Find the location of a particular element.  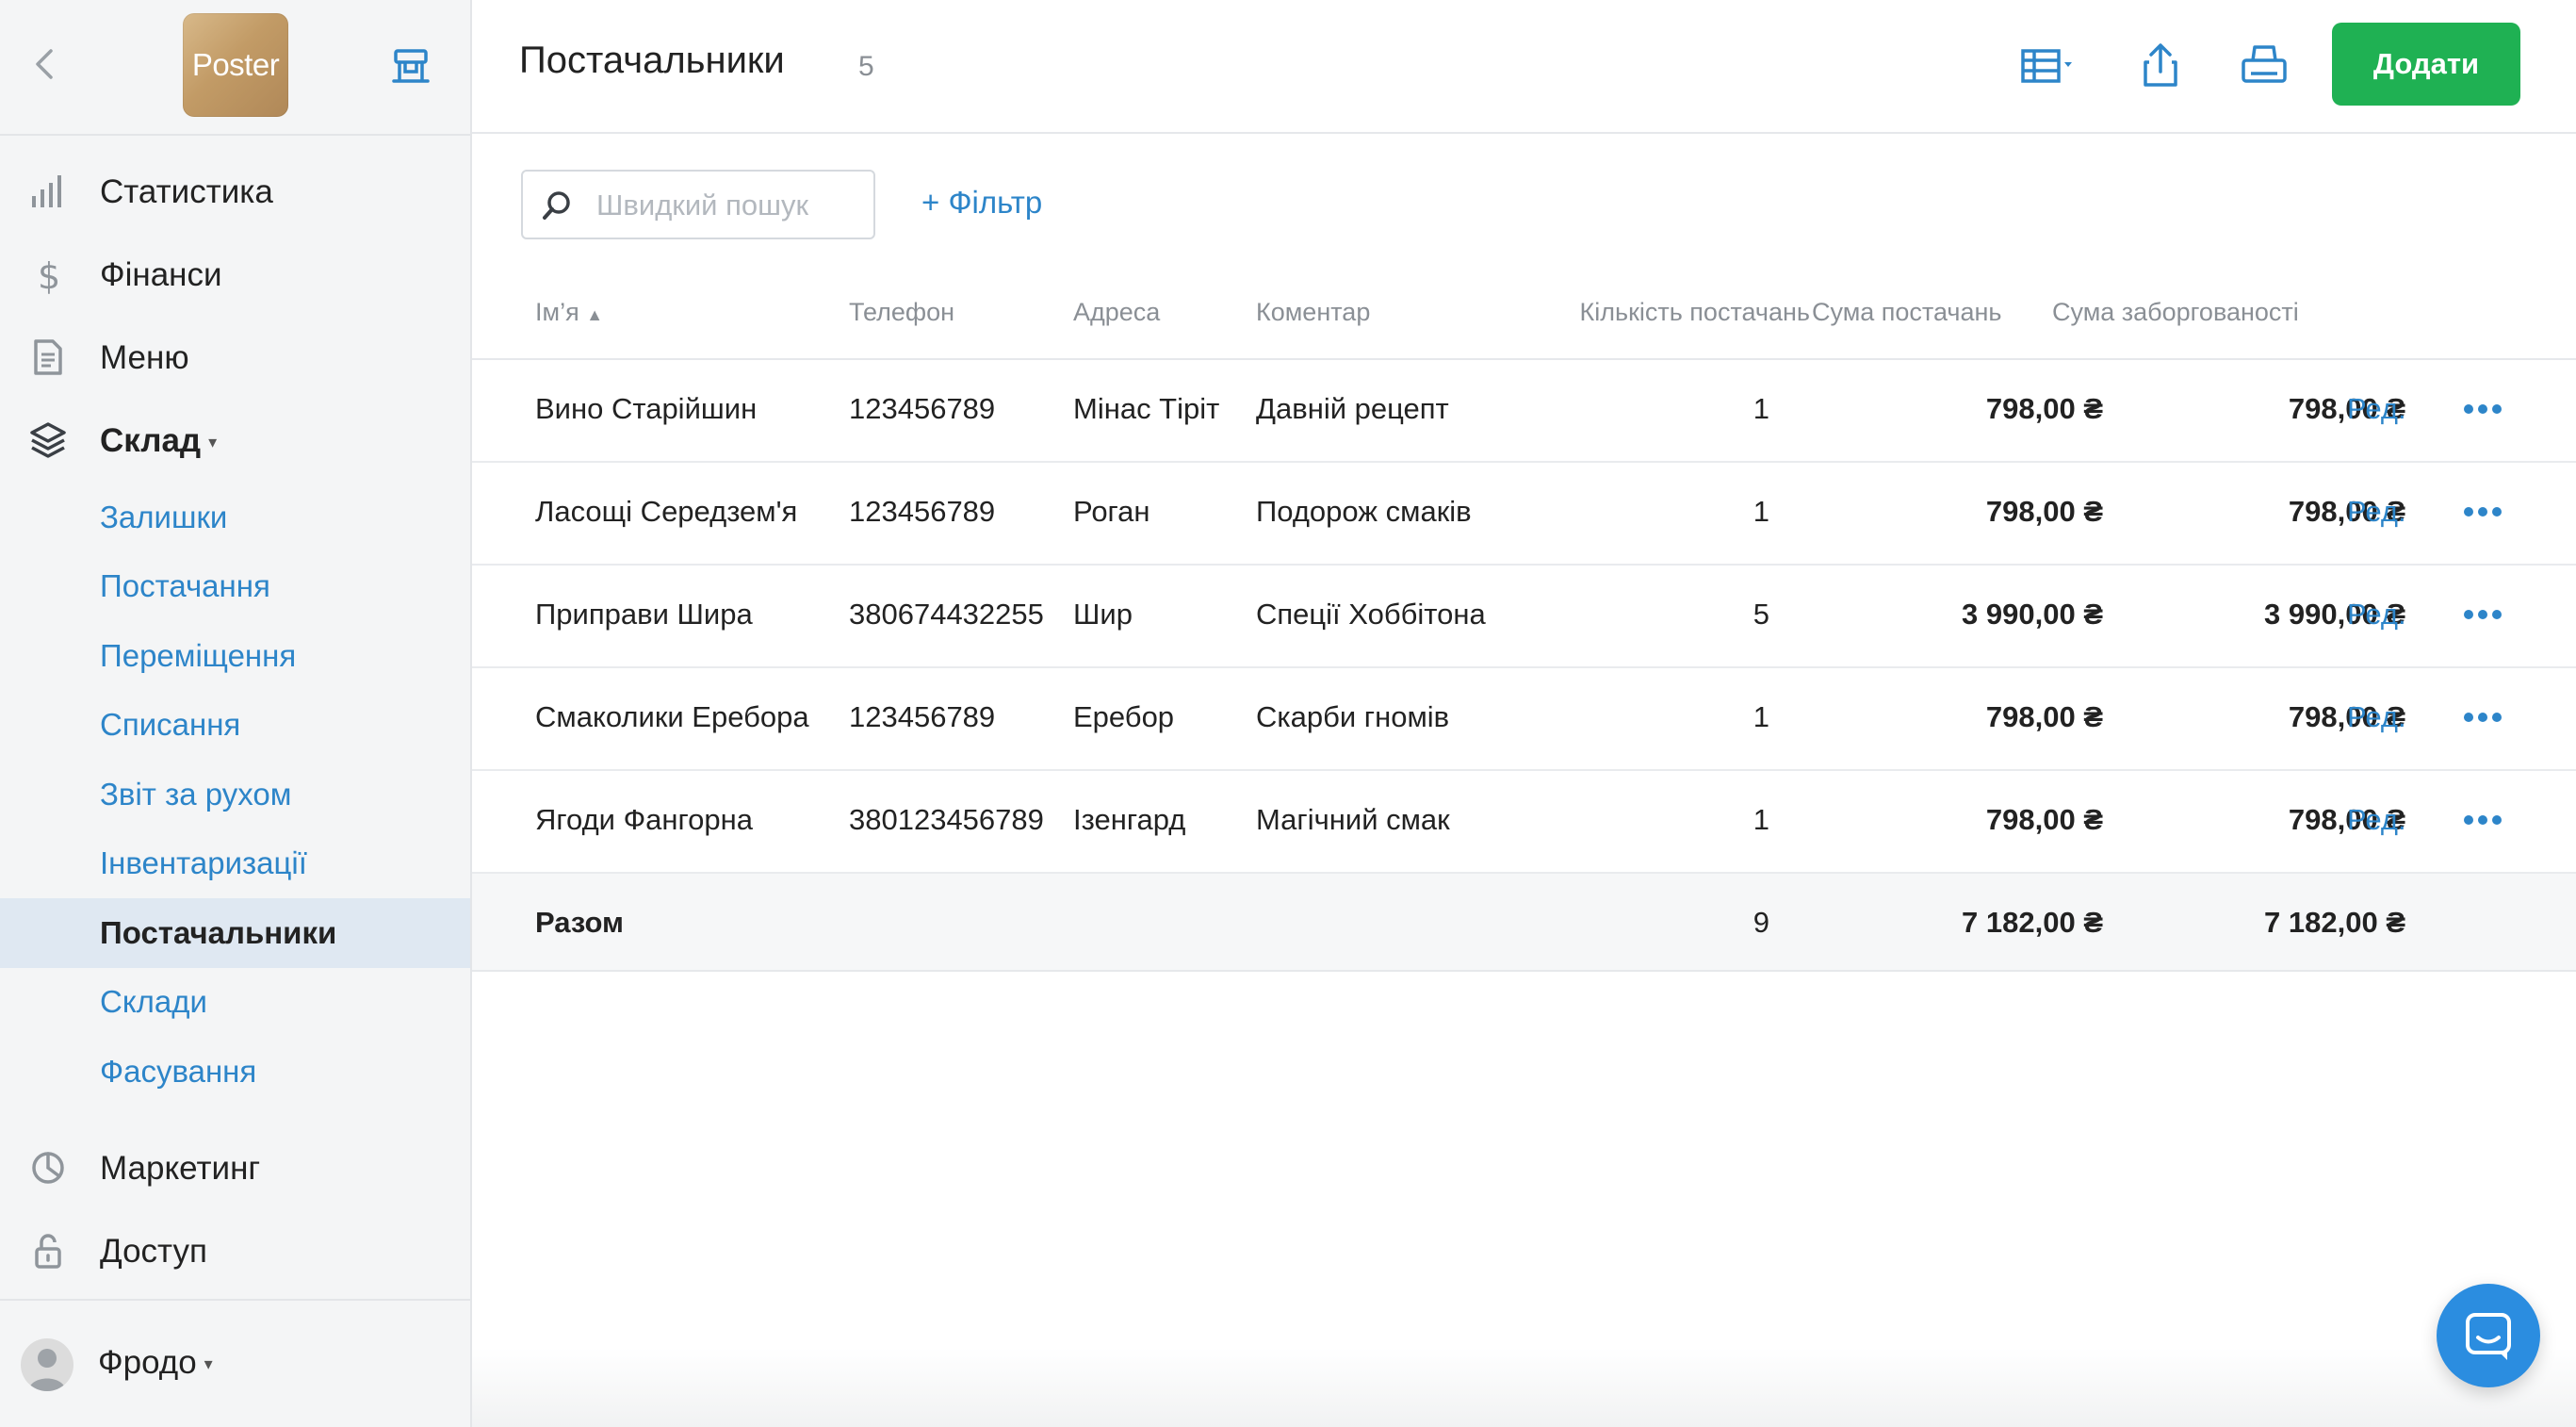

page-title: Постачальники is located at coordinates (652, 60).